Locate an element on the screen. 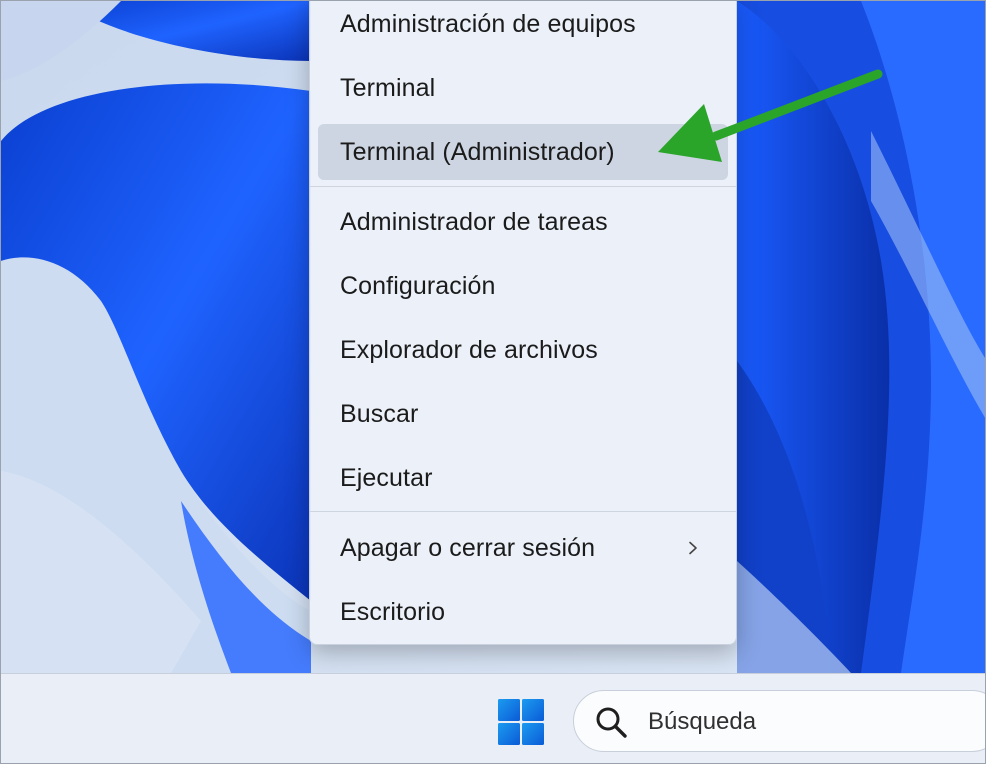 The height and width of the screenshot is (764, 986). chevron-right-icon is located at coordinates (693, 548).